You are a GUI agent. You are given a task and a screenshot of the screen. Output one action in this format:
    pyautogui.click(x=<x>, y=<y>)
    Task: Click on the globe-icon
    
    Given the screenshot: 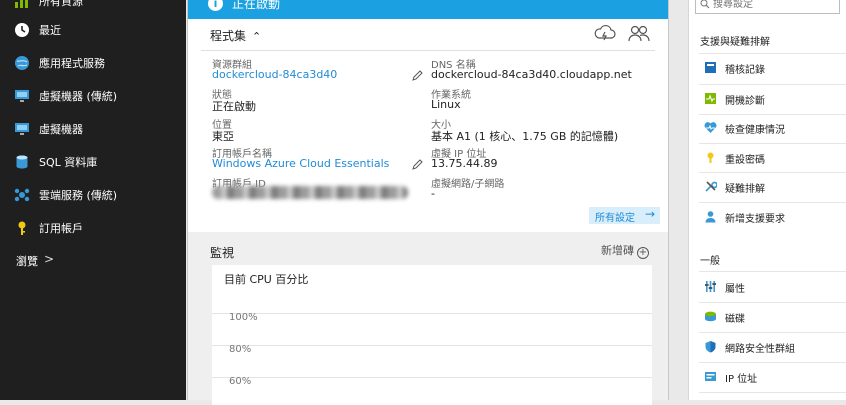 What is the action you would take?
    pyautogui.click(x=22, y=63)
    